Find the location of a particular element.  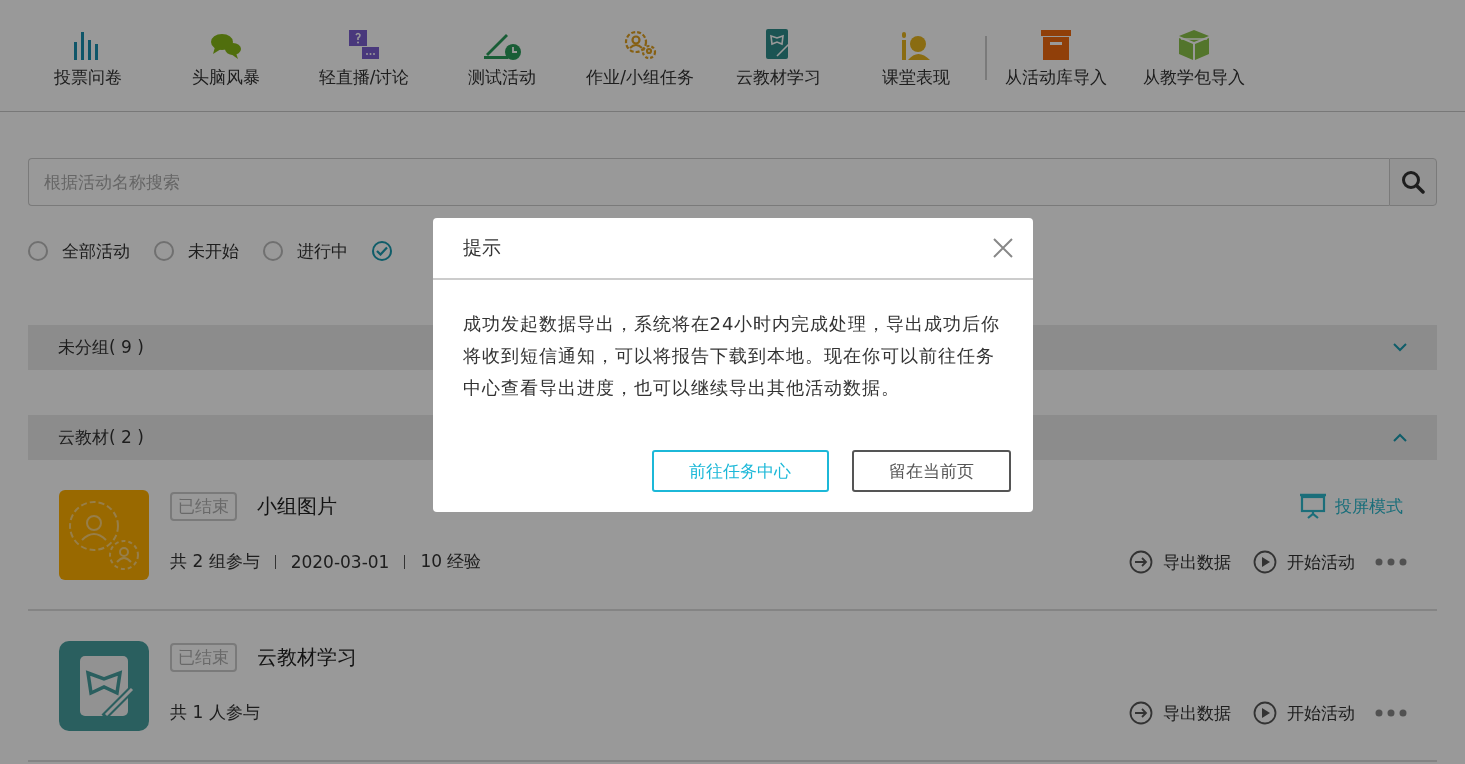

meta-text: 共 1 人参与 is located at coordinates (215, 712).